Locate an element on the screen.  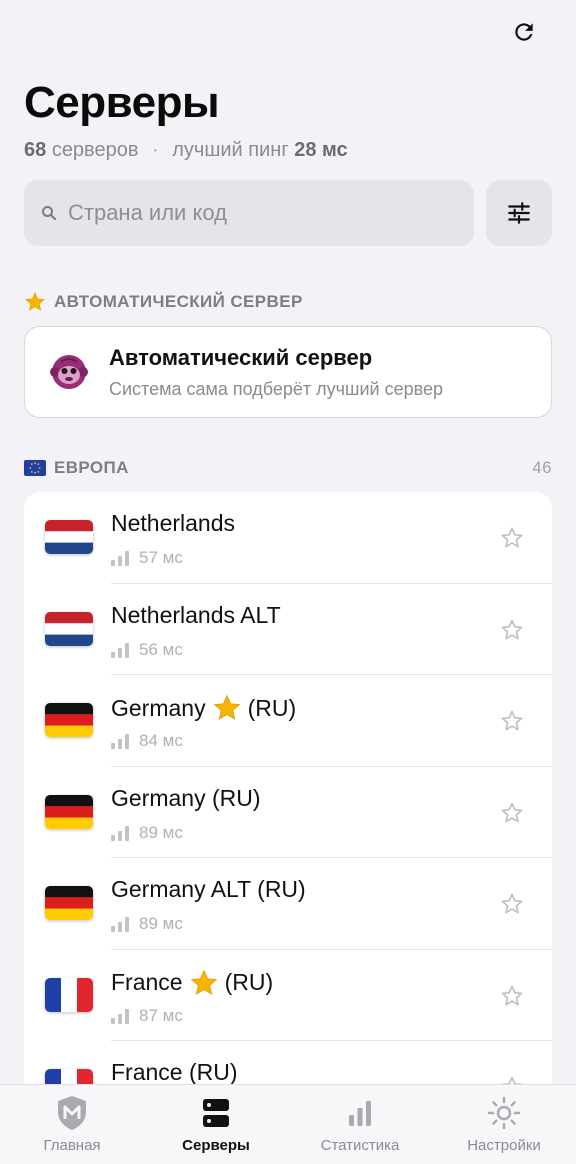
europe-section-header: ЕВРОПА 46 is located at coordinates (288, 468).